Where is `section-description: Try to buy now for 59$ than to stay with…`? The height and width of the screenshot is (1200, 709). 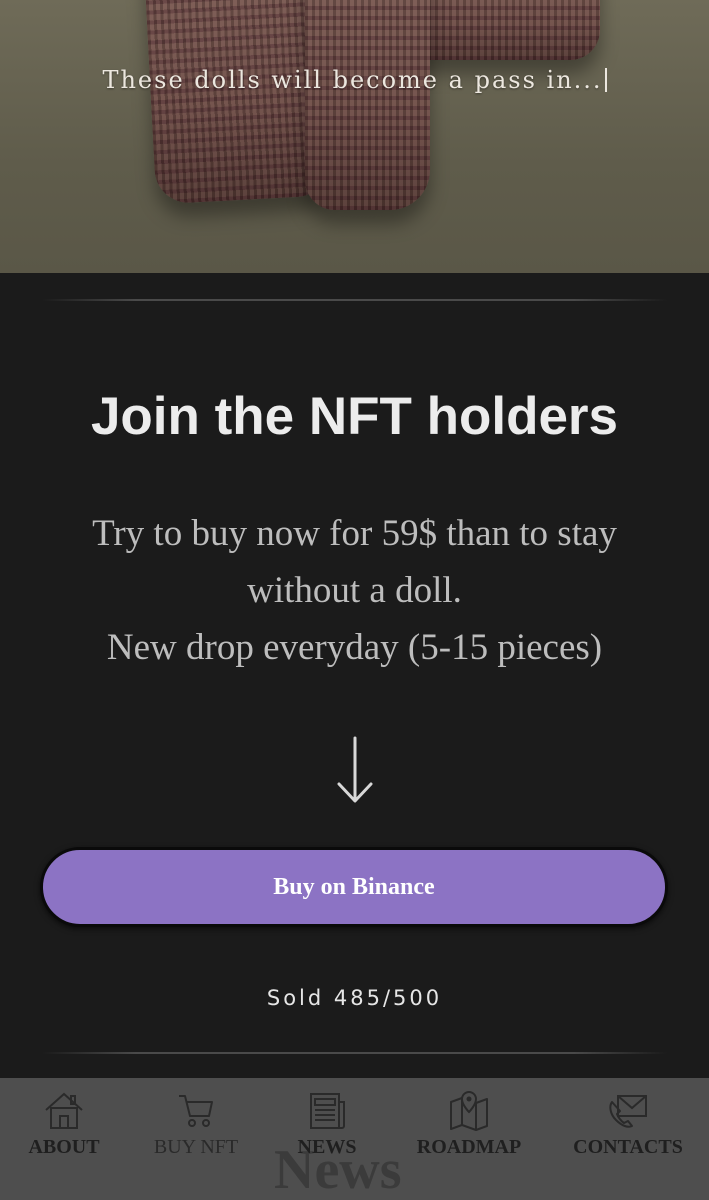 section-description: Try to buy now for 59$ than to stay with… is located at coordinates (354, 590).